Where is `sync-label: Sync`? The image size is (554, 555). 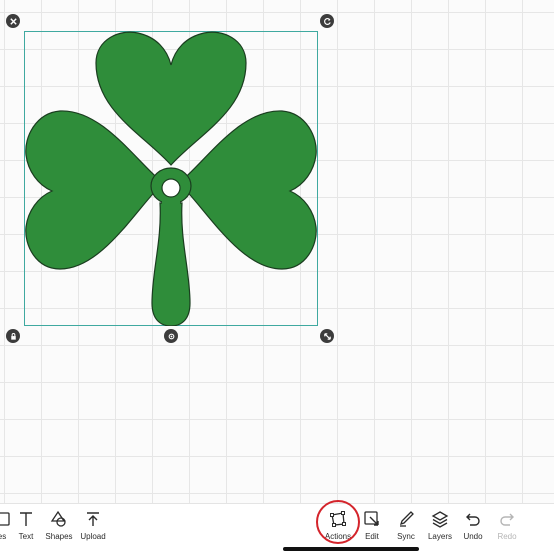 sync-label: Sync is located at coordinates (406, 536).